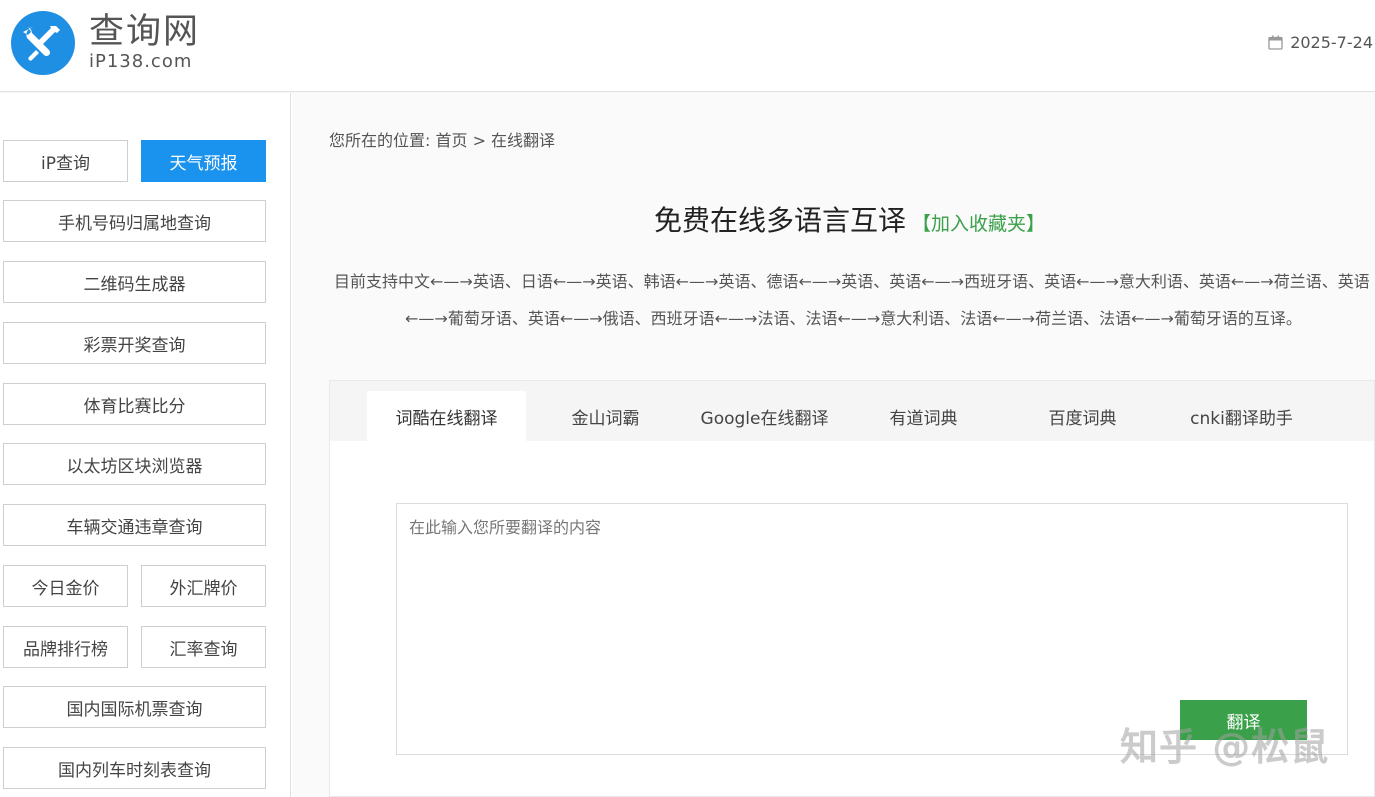 The image size is (1375, 797). What do you see at coordinates (134, 221) in the screenshot?
I see `sidebar-item-phone-location: 手机号码归属地查询` at bounding box center [134, 221].